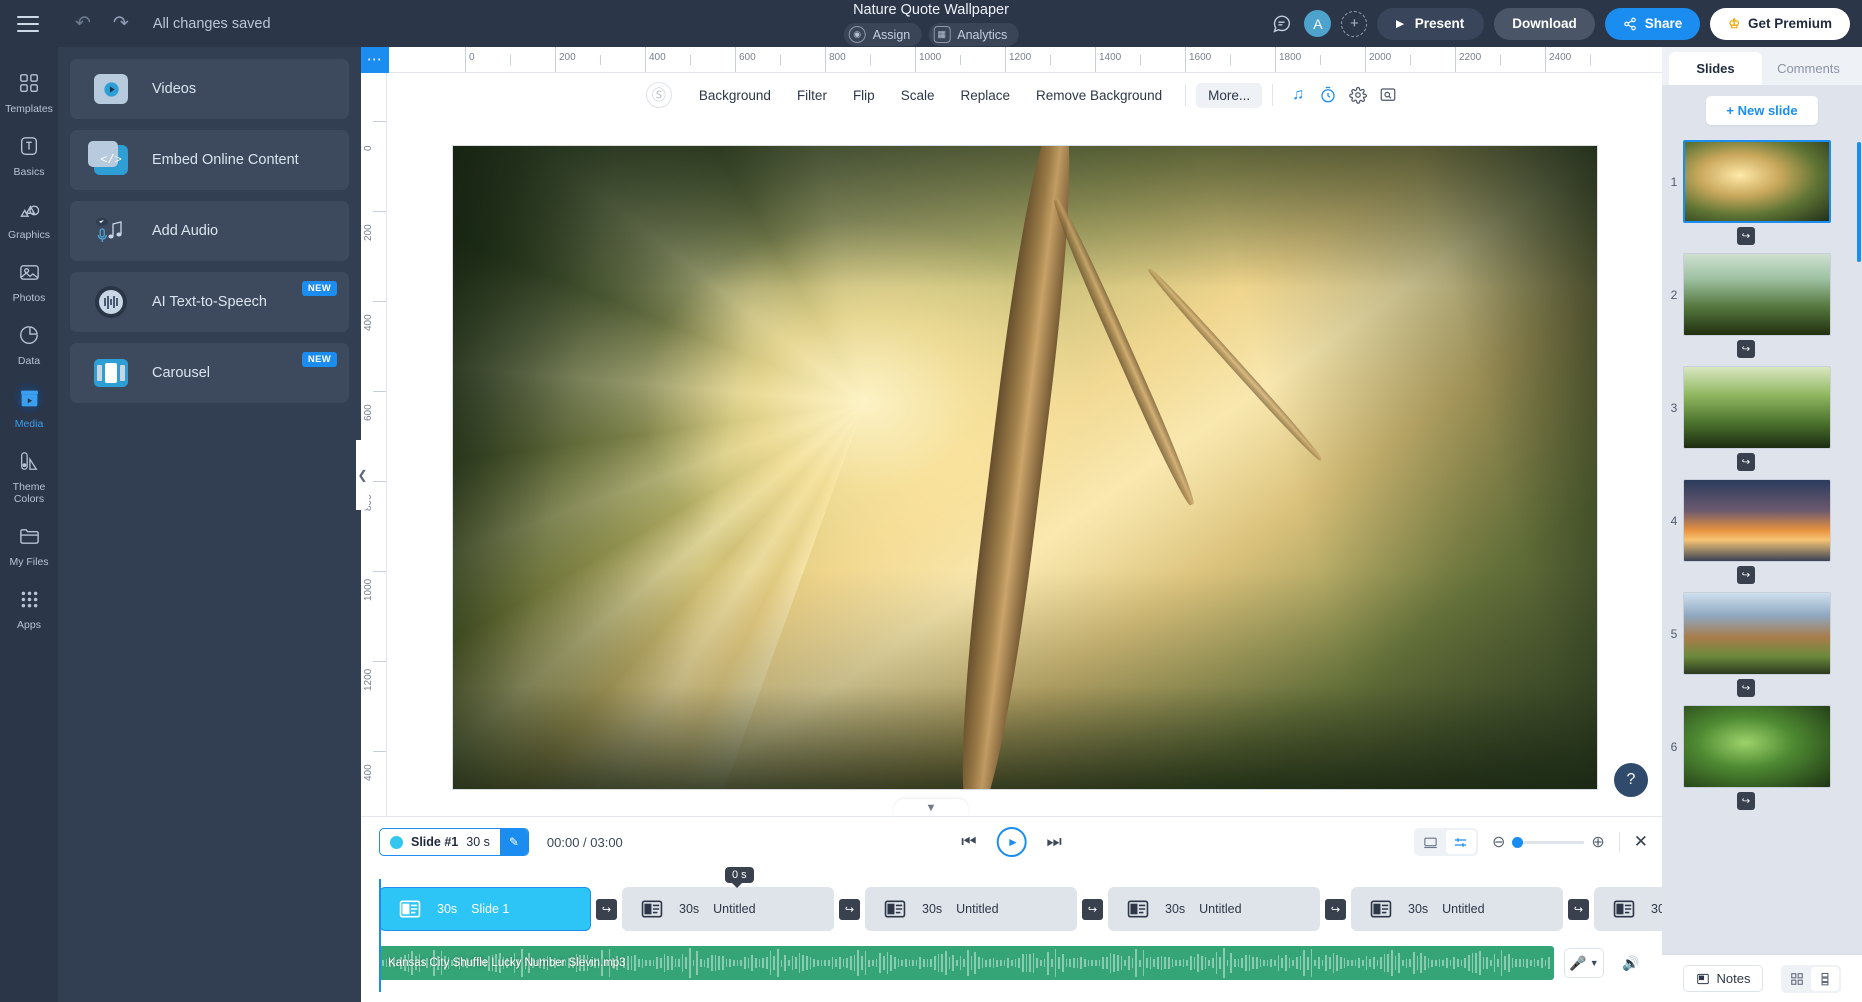  Describe the element at coordinates (1797, 979) in the screenshot. I see `grid-view-icon` at that location.